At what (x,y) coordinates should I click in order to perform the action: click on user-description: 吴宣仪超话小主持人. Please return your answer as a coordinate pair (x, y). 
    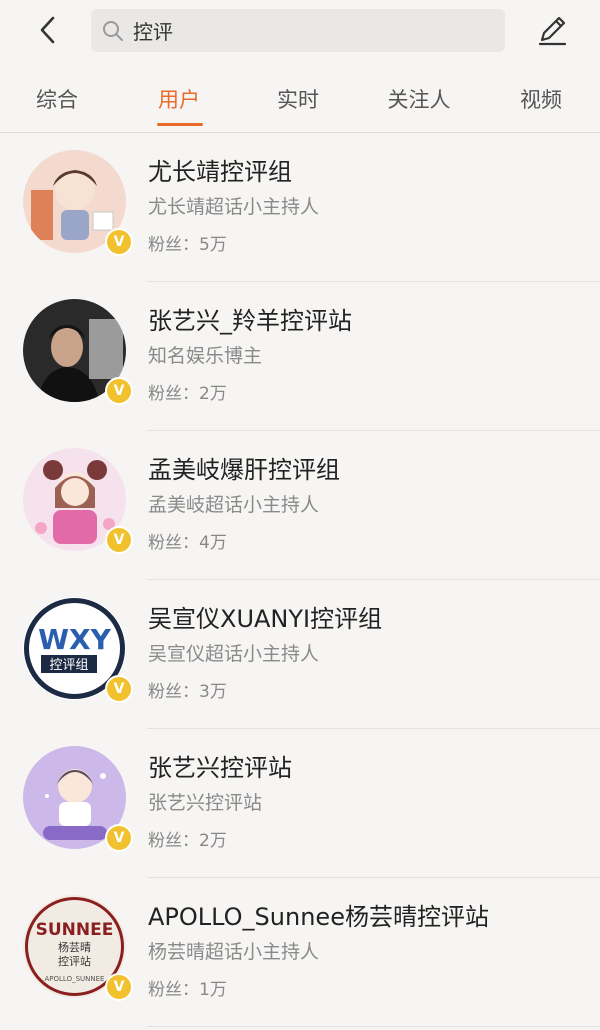
    Looking at the image, I should click on (234, 654).